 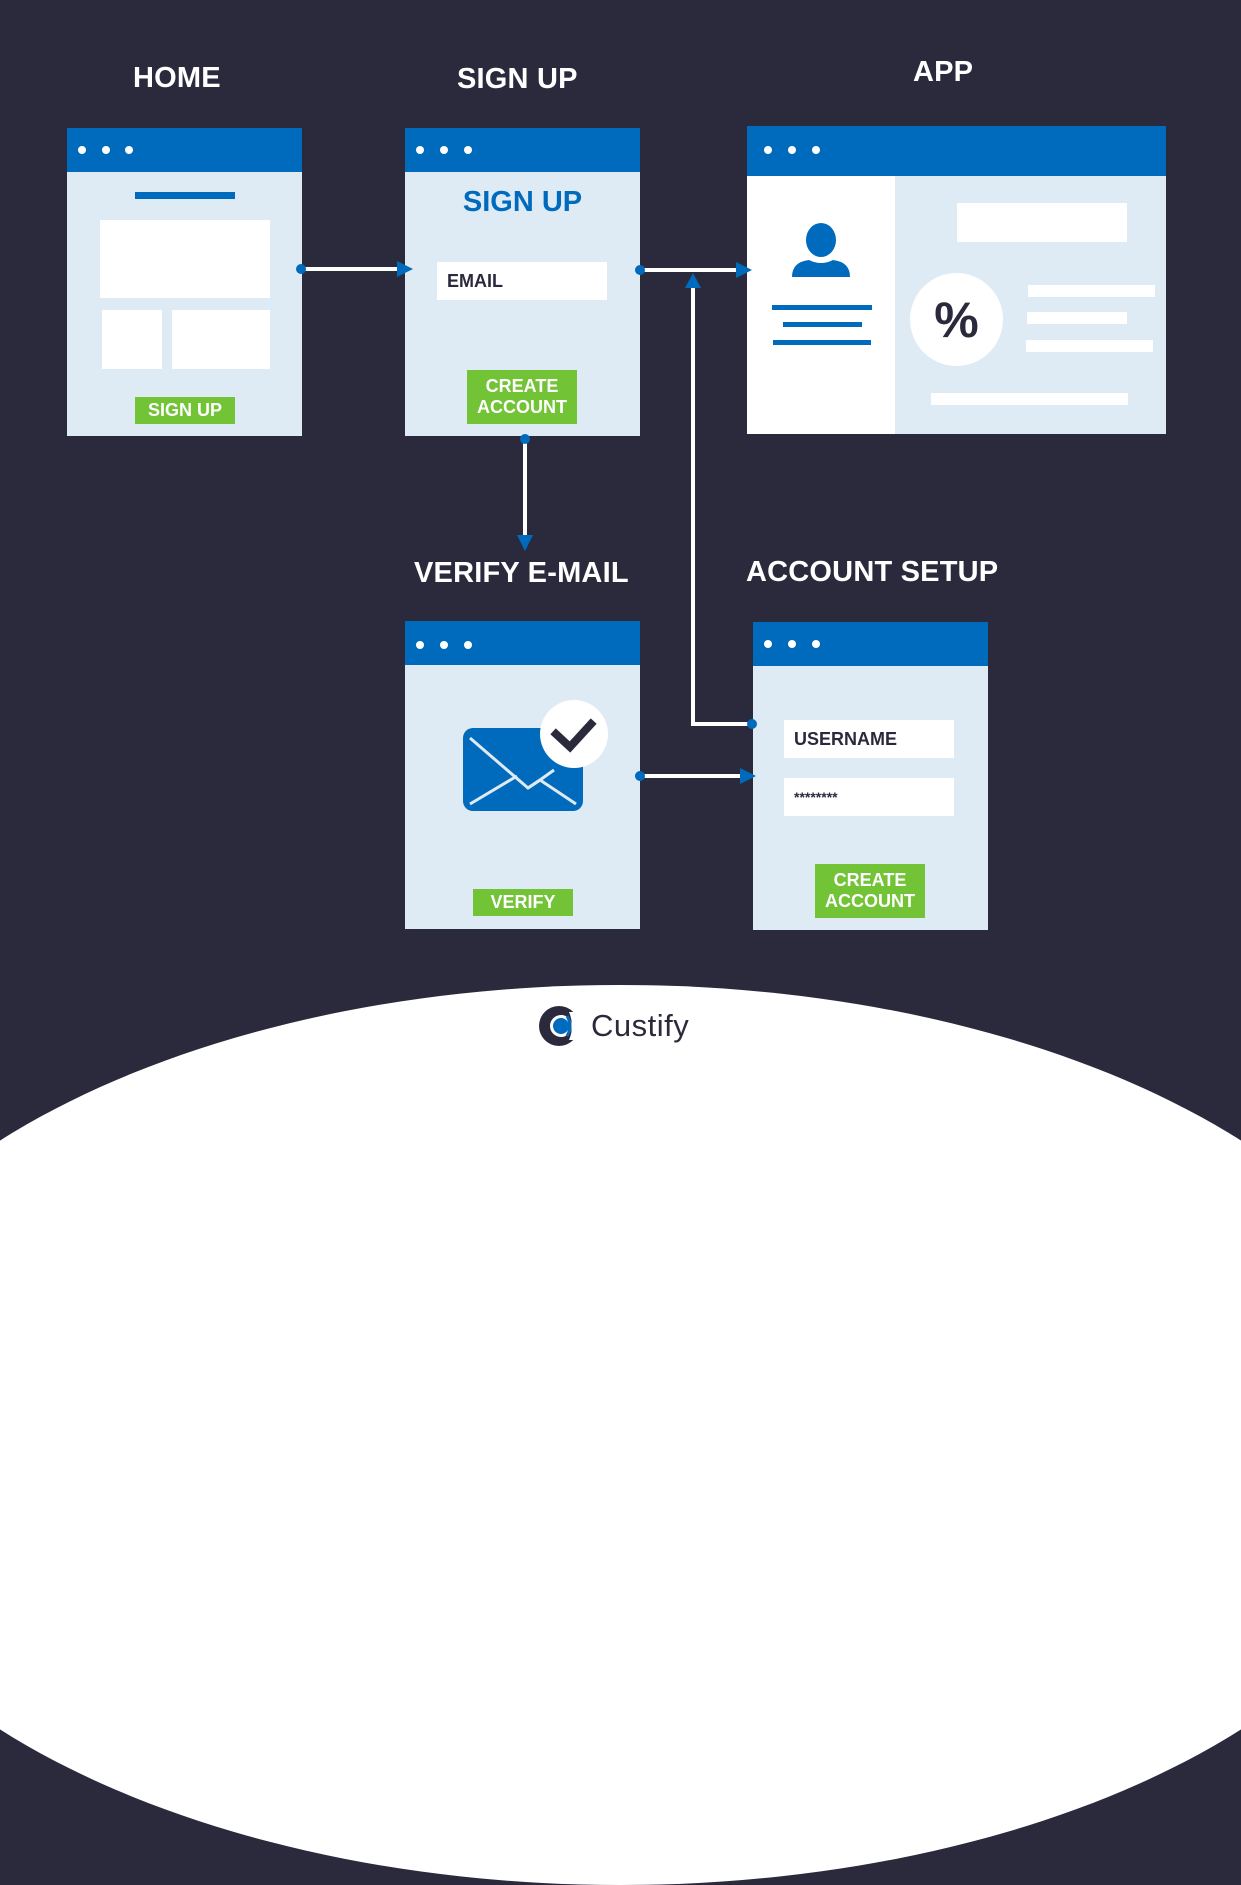 I want to click on custify-logo: Custify, so click(x=613, y=1026).